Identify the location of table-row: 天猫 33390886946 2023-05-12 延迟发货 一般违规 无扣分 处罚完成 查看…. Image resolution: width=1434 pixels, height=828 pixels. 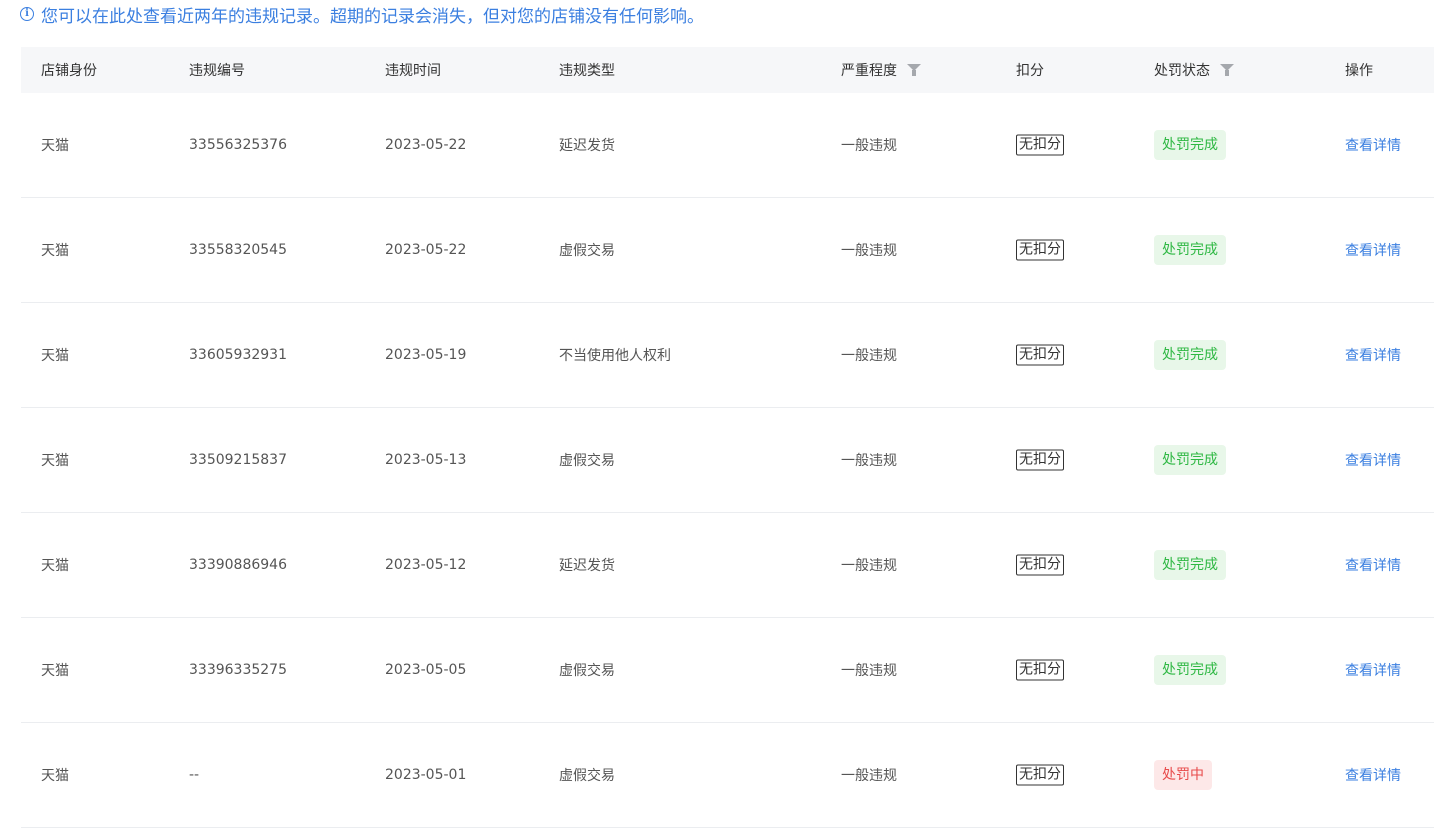
(727, 565).